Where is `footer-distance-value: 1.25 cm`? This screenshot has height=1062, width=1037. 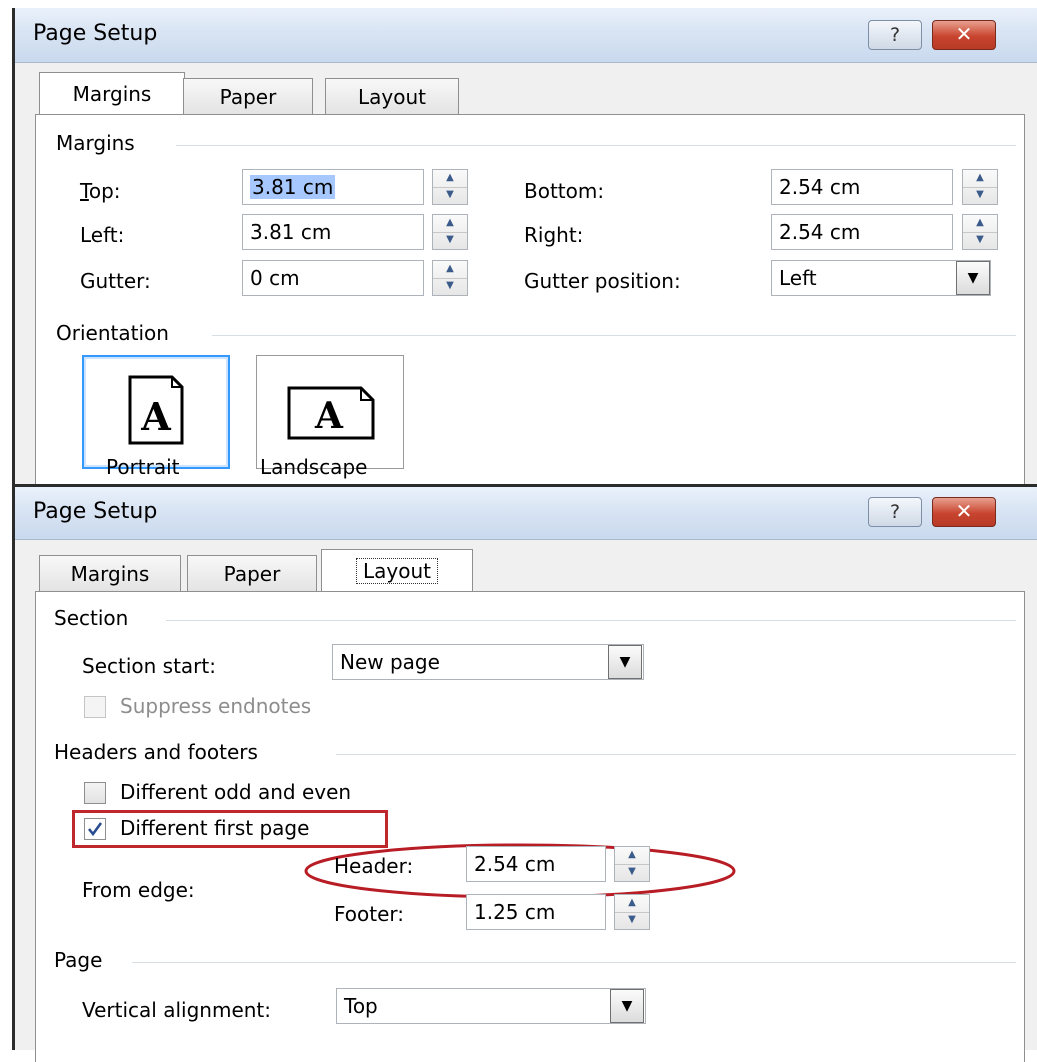 footer-distance-value: 1.25 cm is located at coordinates (515, 912).